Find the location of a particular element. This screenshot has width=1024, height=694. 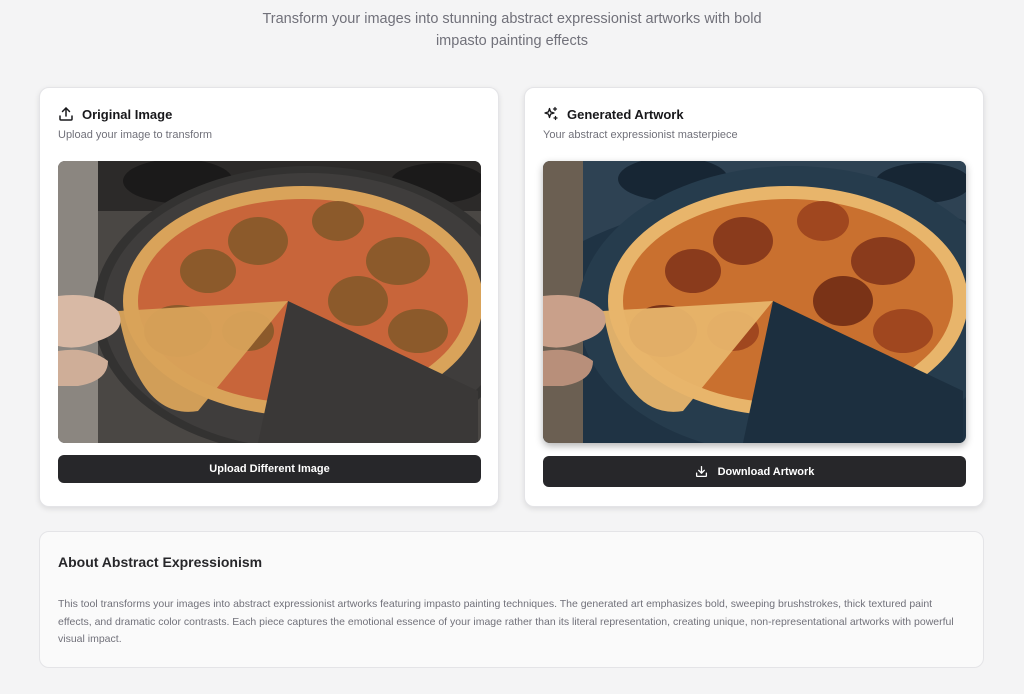

generated-card-description: Your abstract expressionist masterpiece is located at coordinates (640, 135).